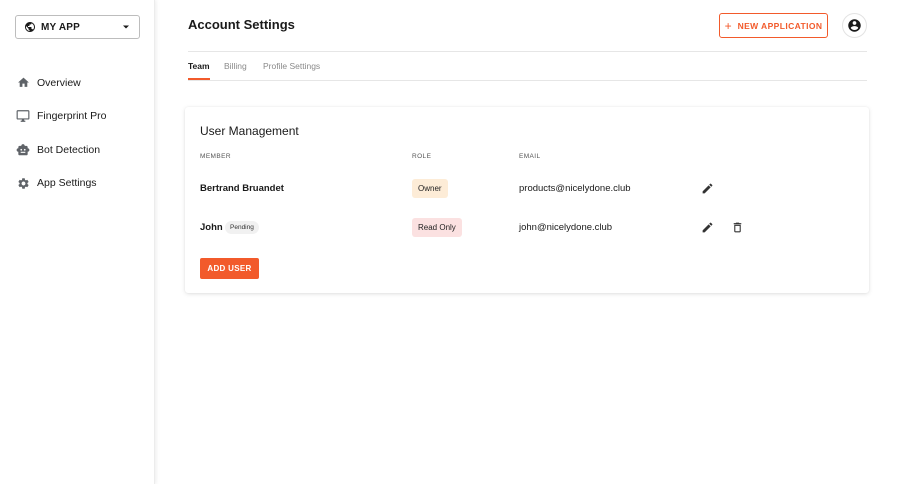 The height and width of the screenshot is (484, 900). What do you see at coordinates (566, 227) in the screenshot?
I see `member-email: john@nicelydone.club` at bounding box center [566, 227].